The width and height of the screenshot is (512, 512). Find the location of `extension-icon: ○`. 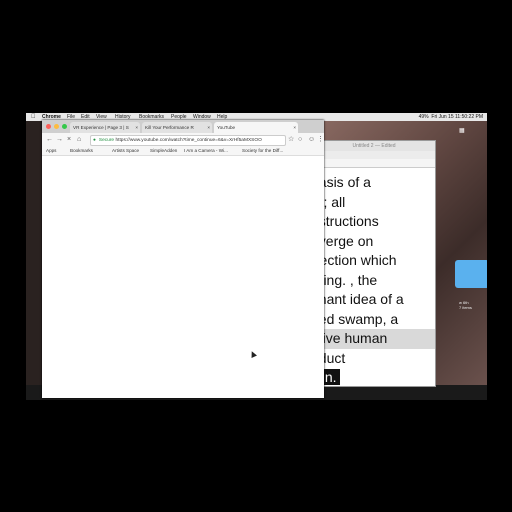

extension-icon: ○ is located at coordinates (300, 139).